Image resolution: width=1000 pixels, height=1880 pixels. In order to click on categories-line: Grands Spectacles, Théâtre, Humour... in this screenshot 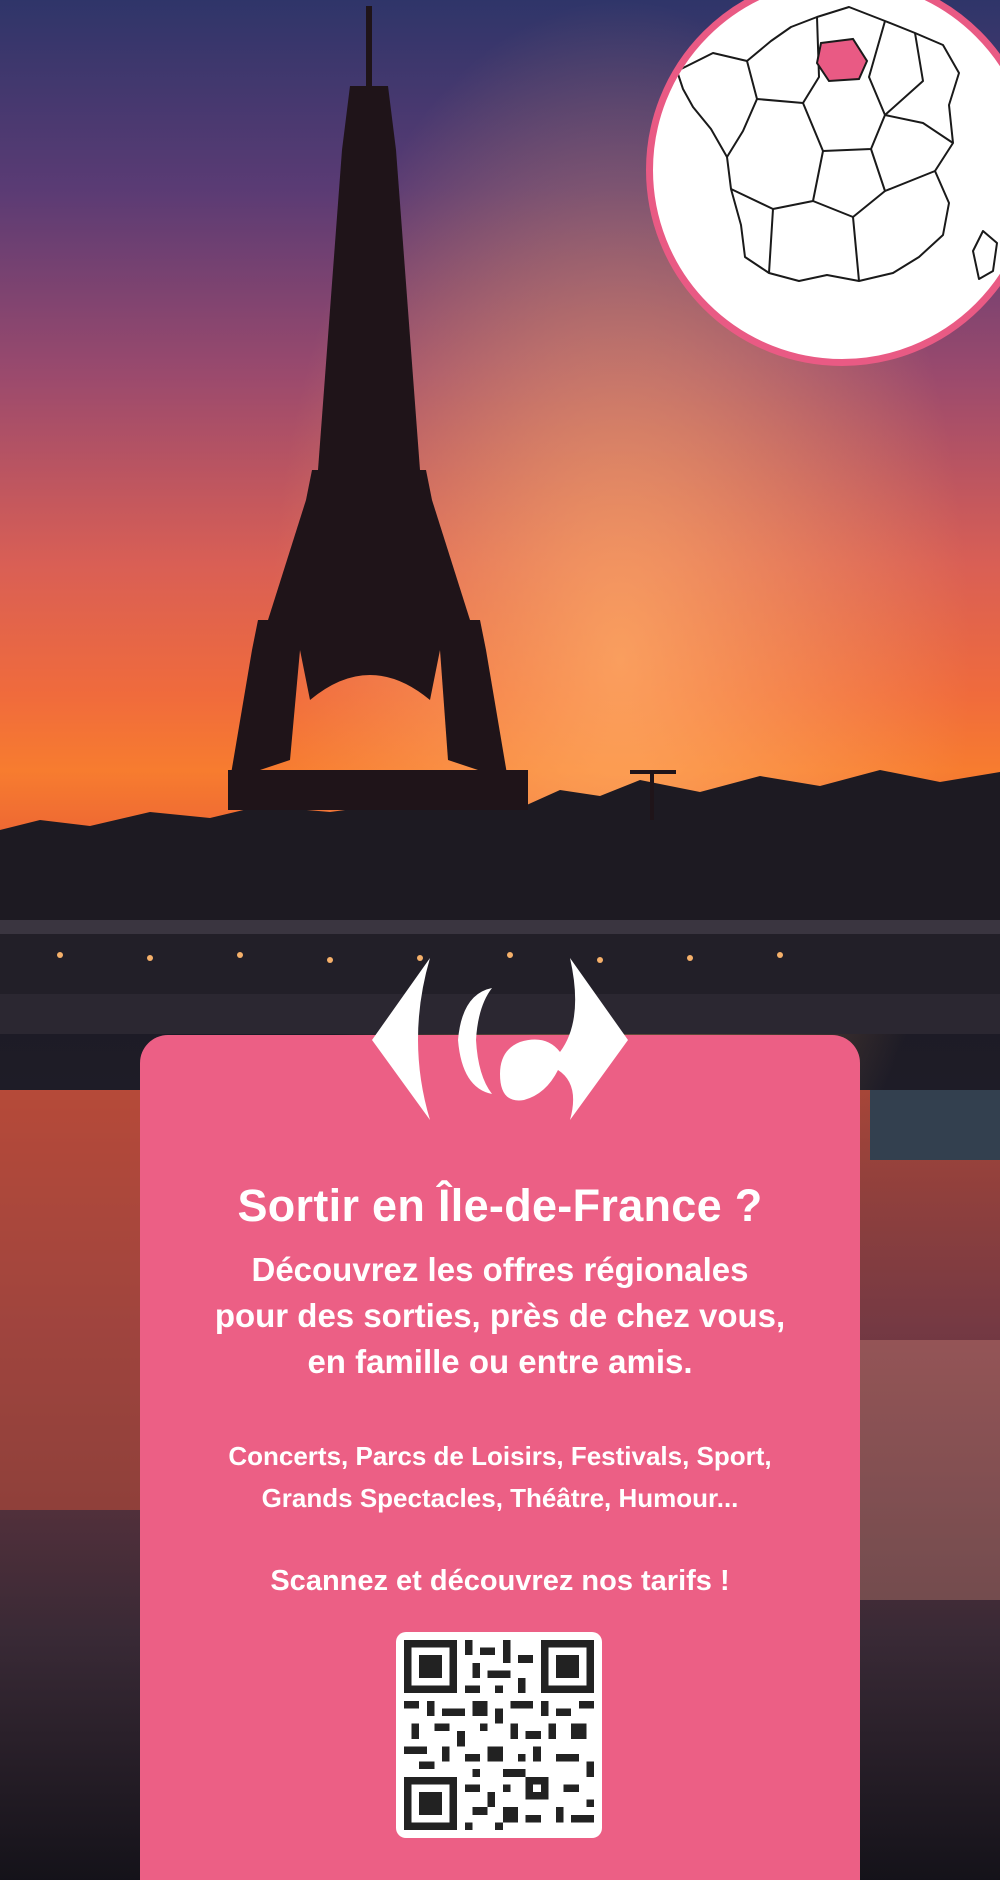, I will do `click(500, 1498)`.